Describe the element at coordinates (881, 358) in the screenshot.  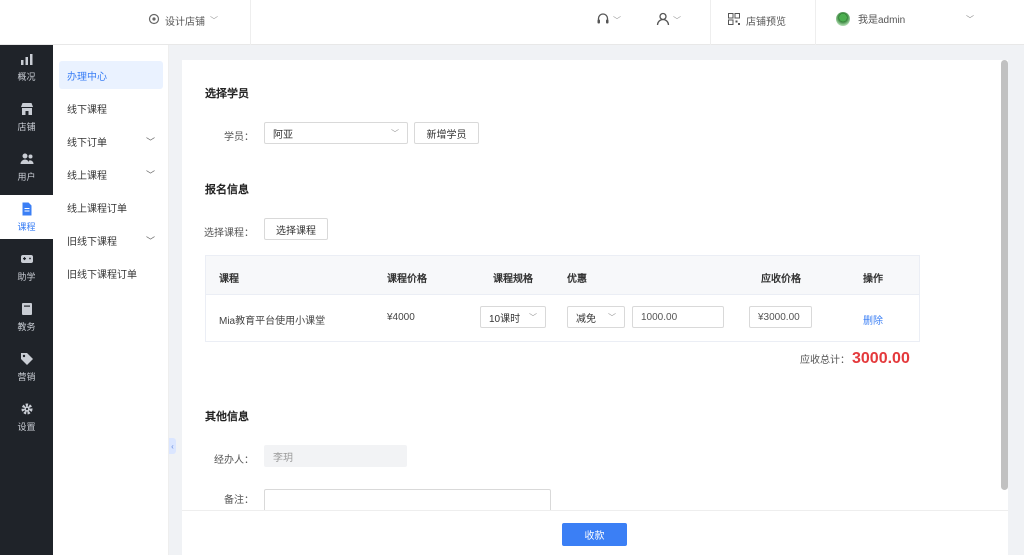
I see `total-amount: 3000.00` at that location.